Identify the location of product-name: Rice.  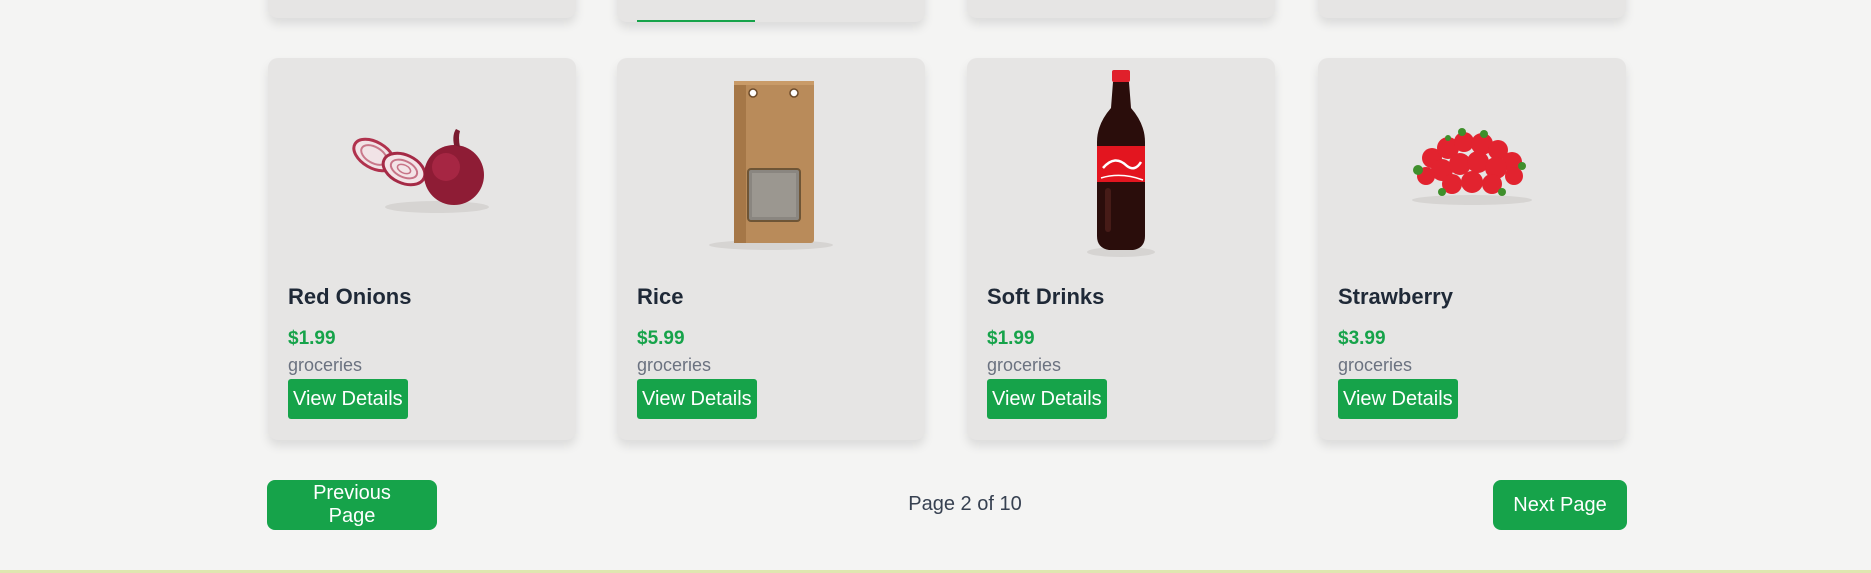
(660, 296).